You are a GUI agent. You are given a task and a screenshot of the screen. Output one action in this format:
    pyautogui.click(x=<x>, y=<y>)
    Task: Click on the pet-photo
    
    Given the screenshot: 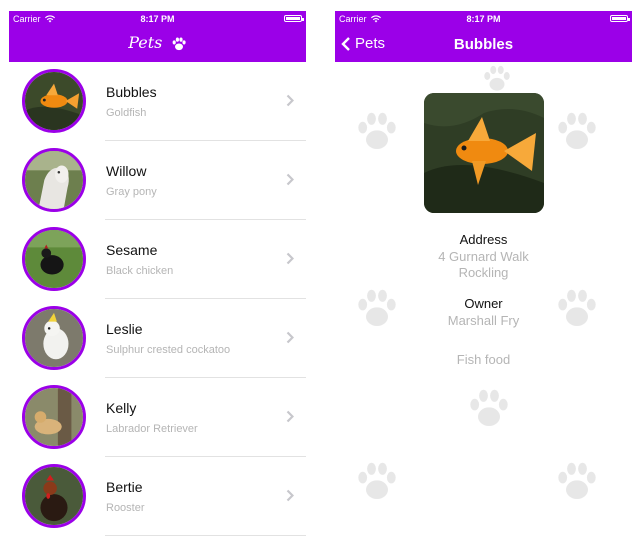 What is the action you would take?
    pyautogui.click(x=484, y=153)
    